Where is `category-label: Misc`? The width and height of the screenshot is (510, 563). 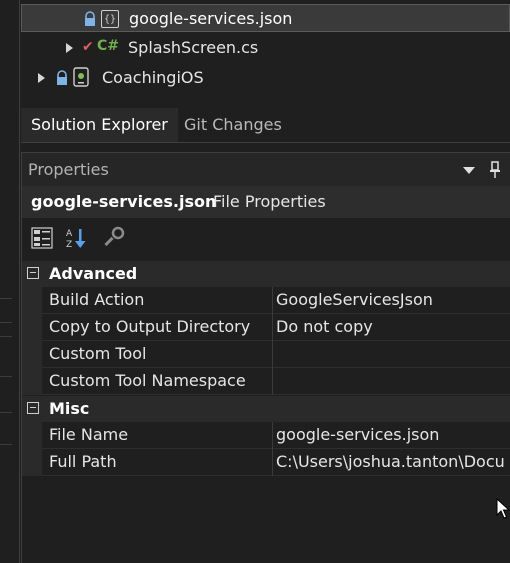
category-label: Misc is located at coordinates (69, 408).